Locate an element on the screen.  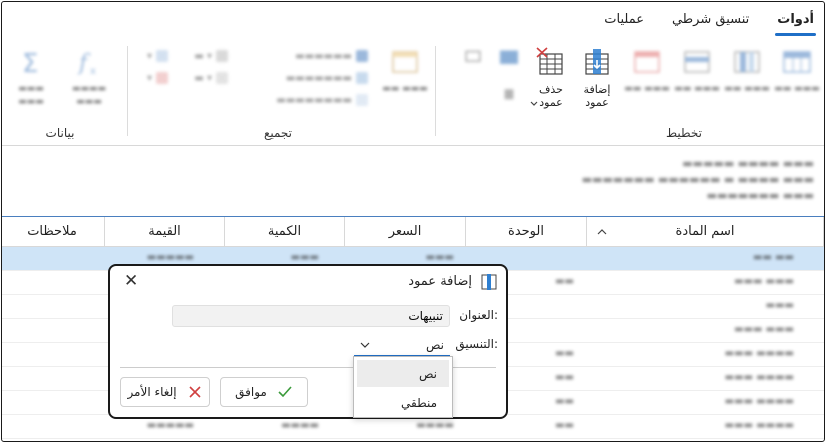
ribbon-group-grouping-label: تجميع is located at coordinates (278, 133).